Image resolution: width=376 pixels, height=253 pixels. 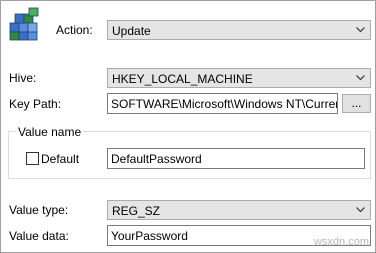 What do you see at coordinates (50, 132) in the screenshot?
I see `value-name-group-label: Value name` at bounding box center [50, 132].